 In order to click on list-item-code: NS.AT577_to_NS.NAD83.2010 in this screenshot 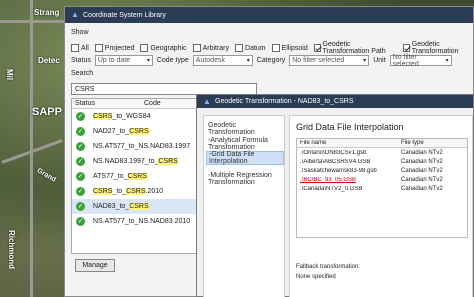, I will do `click(142, 221)`.